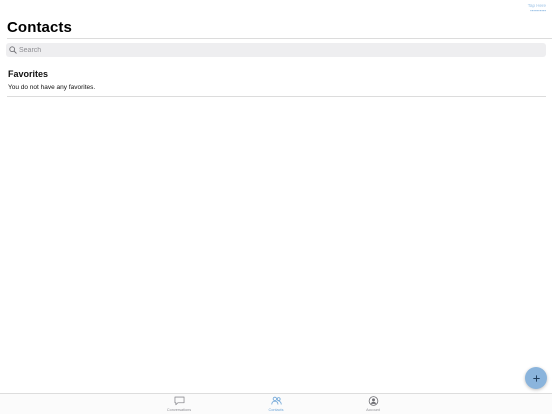 The image size is (552, 414). Describe the element at coordinates (39, 27) in the screenshot. I see `page-title: Contacts` at that location.